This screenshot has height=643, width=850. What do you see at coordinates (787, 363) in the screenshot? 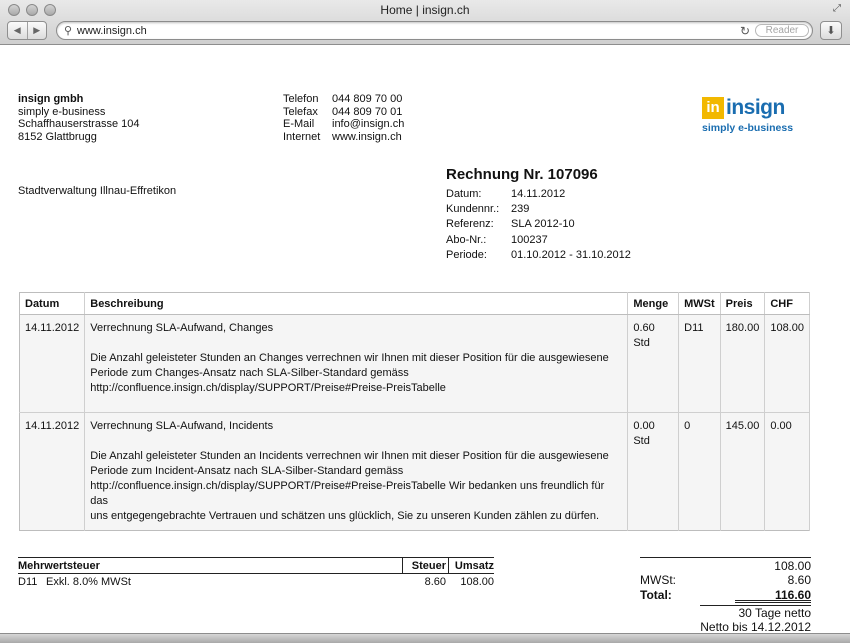
I see `item-amount: 108.00` at bounding box center [787, 363].